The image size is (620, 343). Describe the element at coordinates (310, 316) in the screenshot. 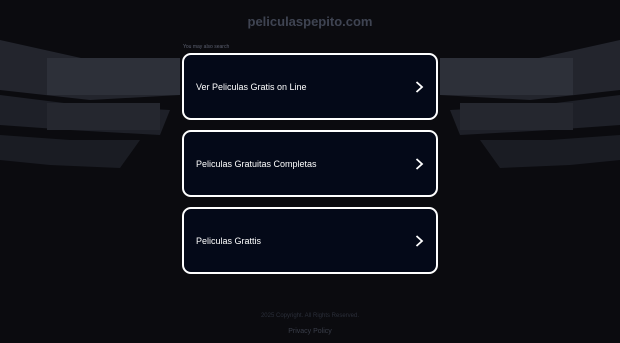

I see `footer-copyright: 2025 Copyright. All Rights Reserved.` at that location.